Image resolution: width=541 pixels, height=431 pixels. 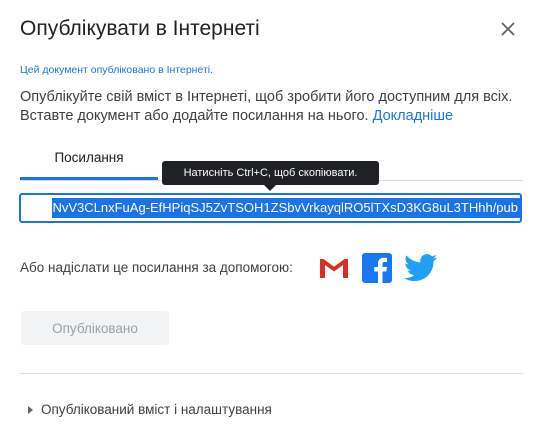 What do you see at coordinates (89, 157) in the screenshot?
I see `tab-link-label: Посилання` at bounding box center [89, 157].